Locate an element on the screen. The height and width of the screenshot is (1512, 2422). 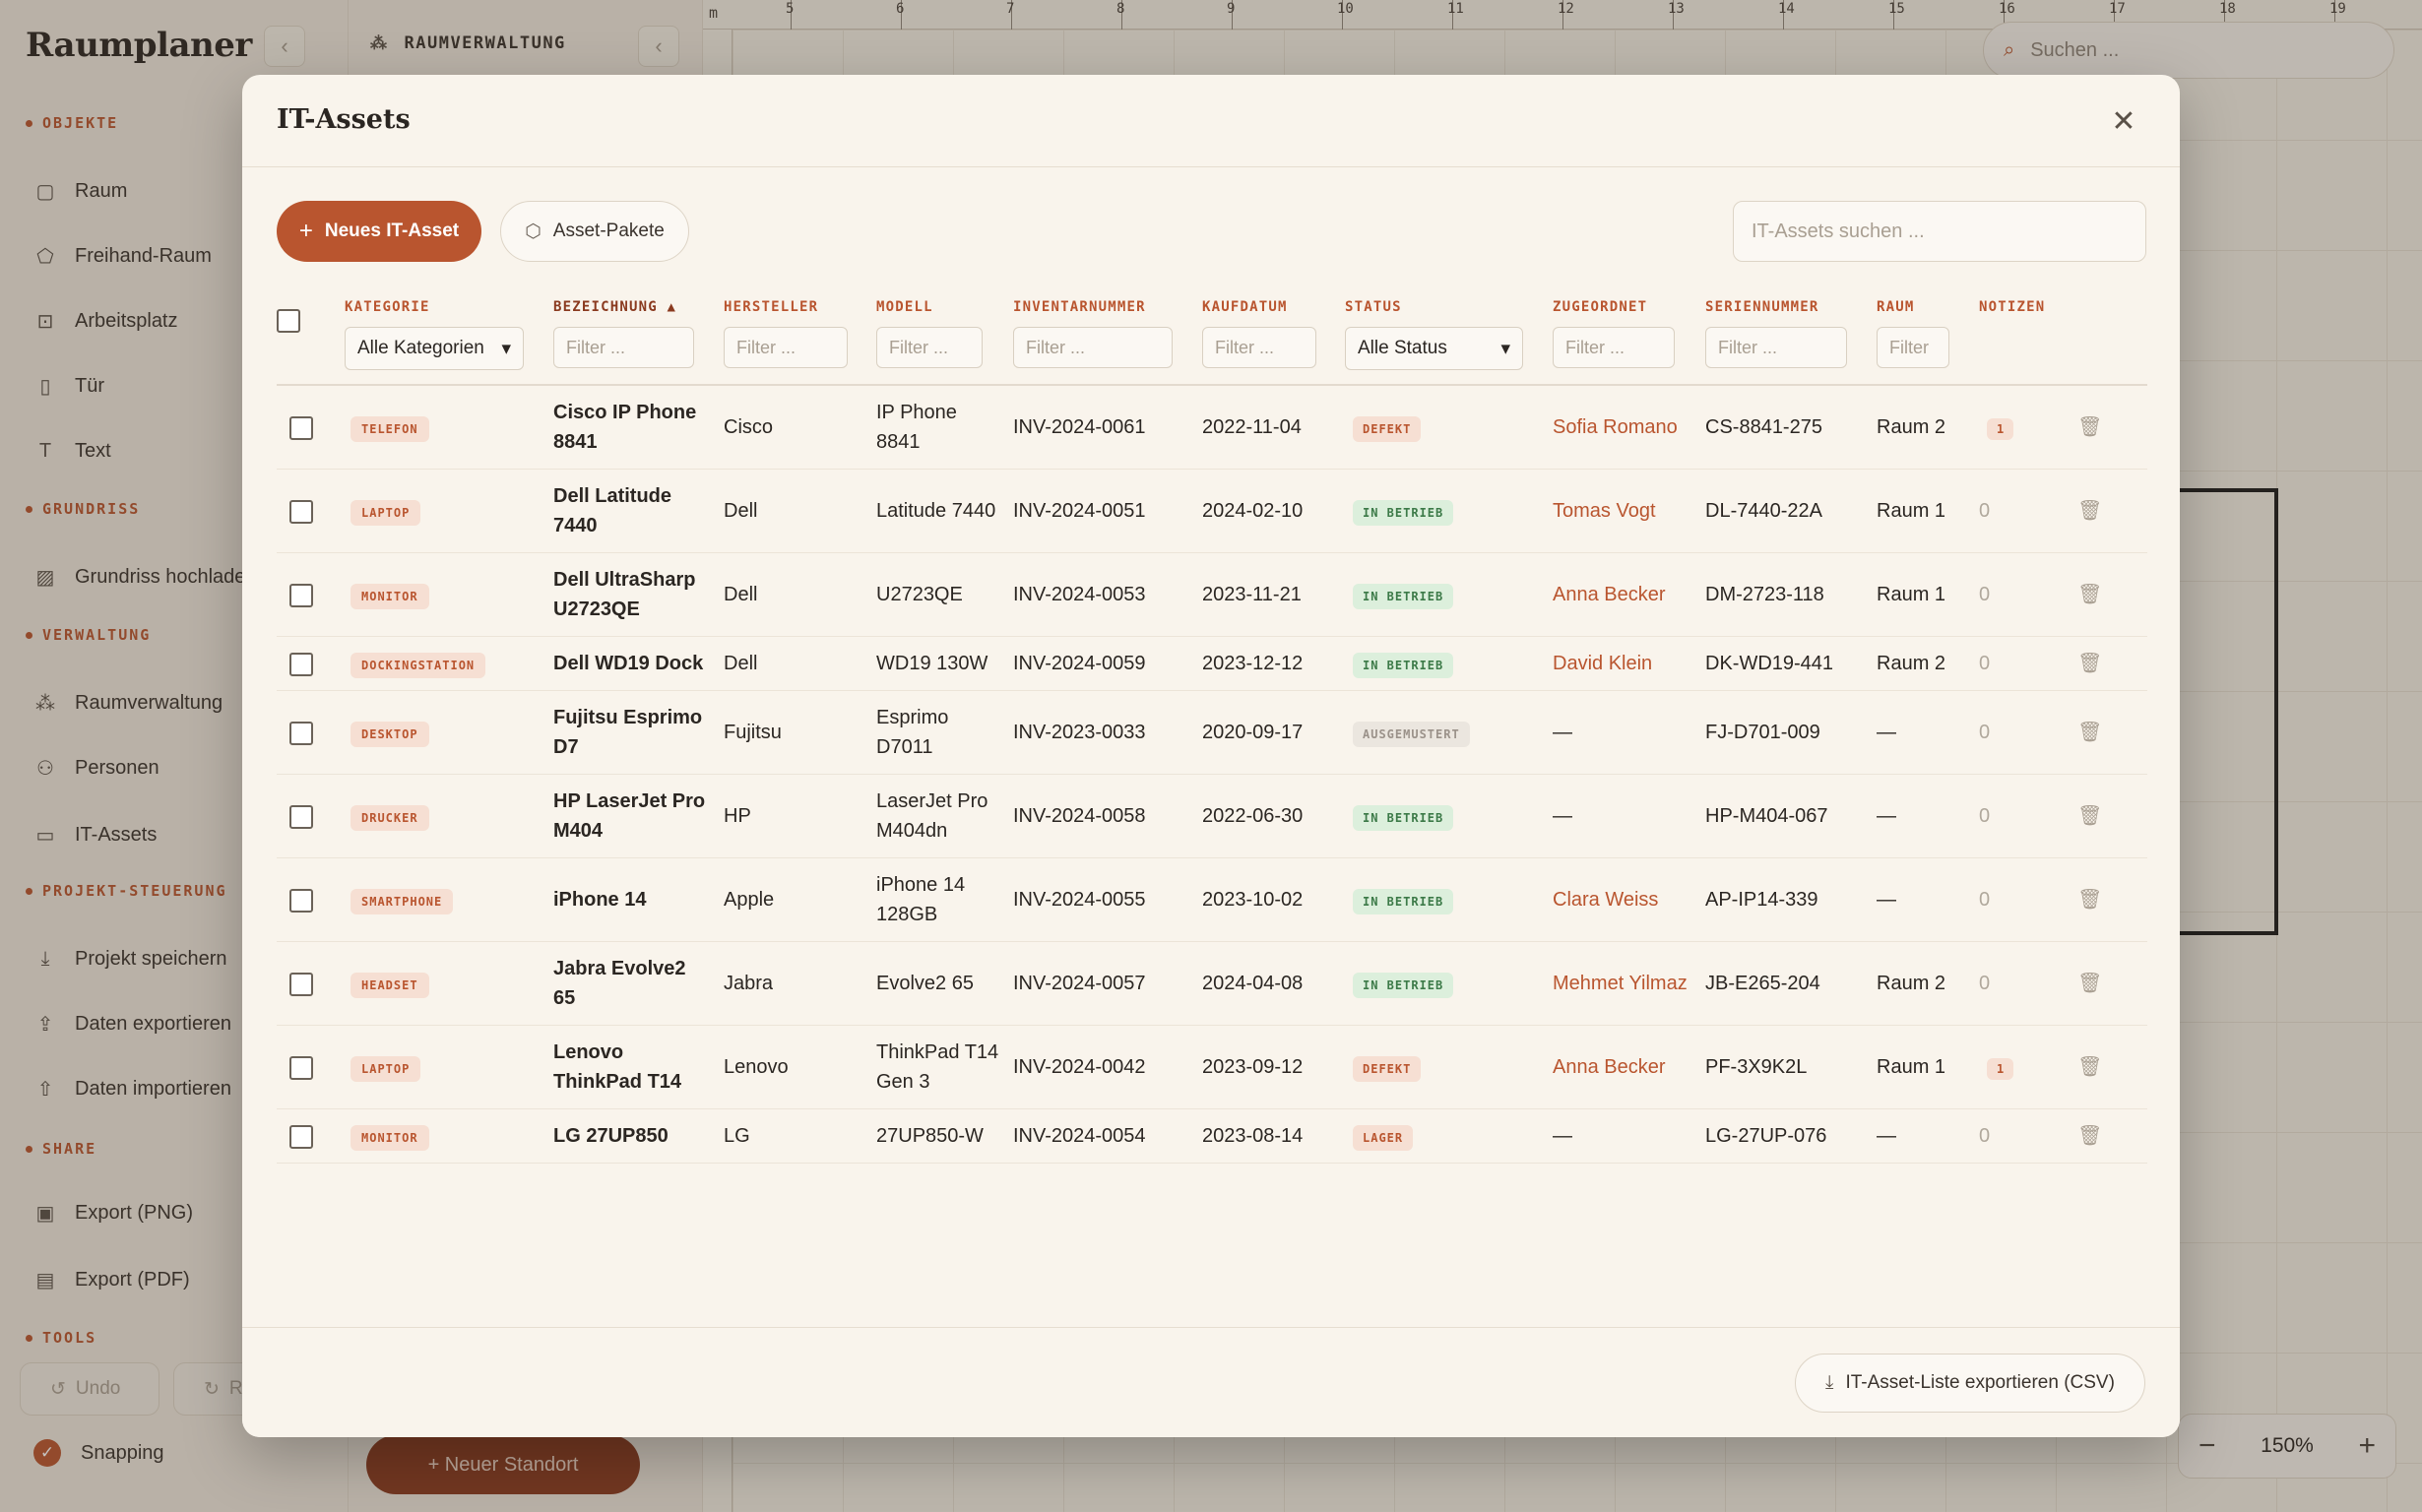
asset-assignee: Tomas Vogt is located at coordinates (1629, 511).